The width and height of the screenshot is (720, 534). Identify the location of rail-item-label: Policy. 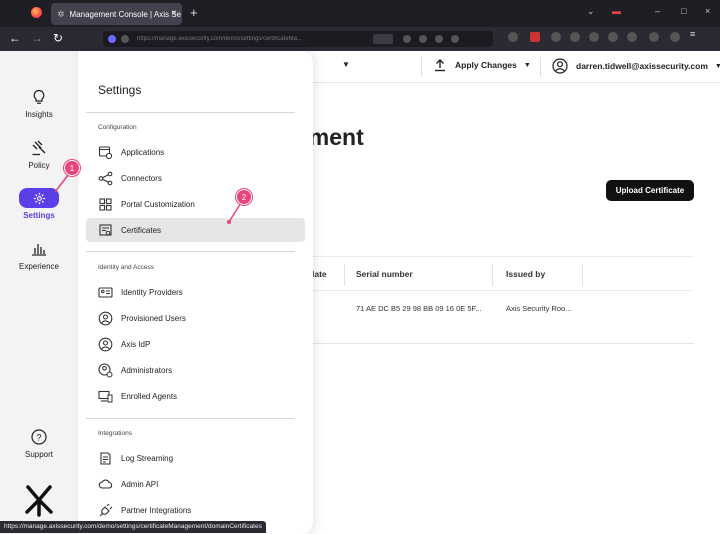
(39, 165).